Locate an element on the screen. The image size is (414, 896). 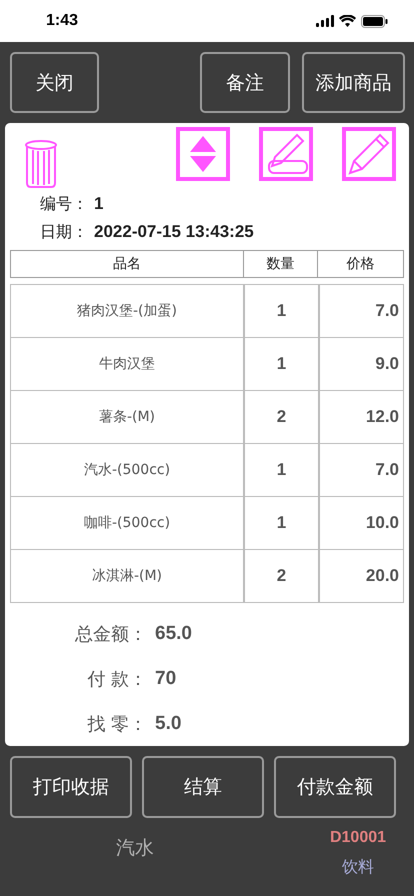
action-button: 打印收据 is located at coordinates (71, 787).